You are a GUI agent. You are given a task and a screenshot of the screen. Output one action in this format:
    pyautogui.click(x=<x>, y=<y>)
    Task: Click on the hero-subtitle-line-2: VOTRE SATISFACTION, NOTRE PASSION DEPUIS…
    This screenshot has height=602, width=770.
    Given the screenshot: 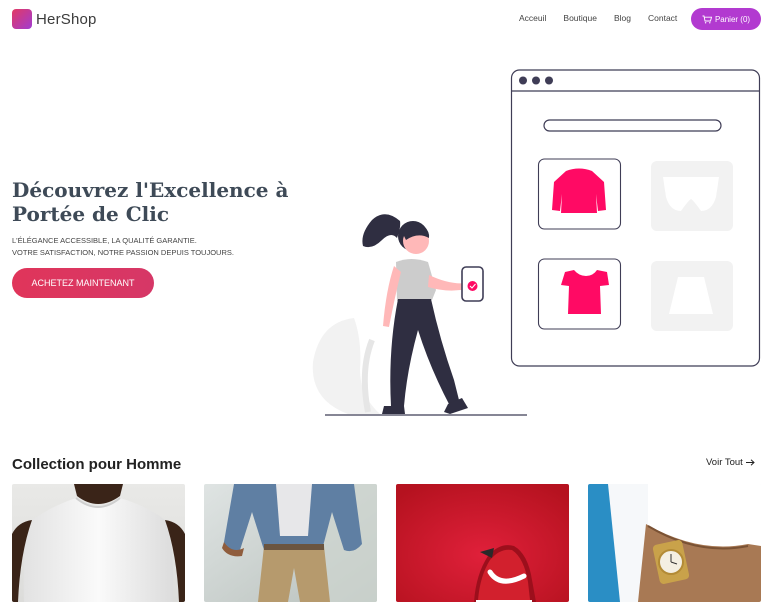 What is the action you would take?
    pyautogui.click(x=123, y=252)
    